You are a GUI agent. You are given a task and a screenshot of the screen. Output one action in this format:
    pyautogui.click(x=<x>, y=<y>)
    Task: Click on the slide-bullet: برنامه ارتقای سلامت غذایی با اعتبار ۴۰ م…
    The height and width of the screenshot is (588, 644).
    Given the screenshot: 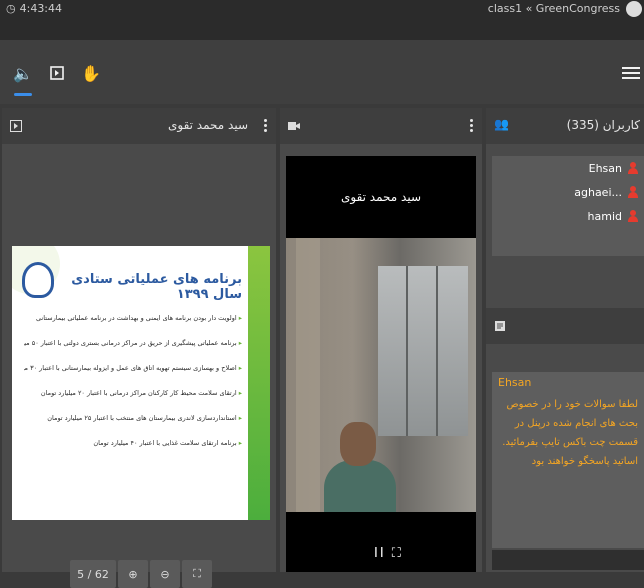 What is the action you would take?
    pyautogui.click(x=133, y=443)
    